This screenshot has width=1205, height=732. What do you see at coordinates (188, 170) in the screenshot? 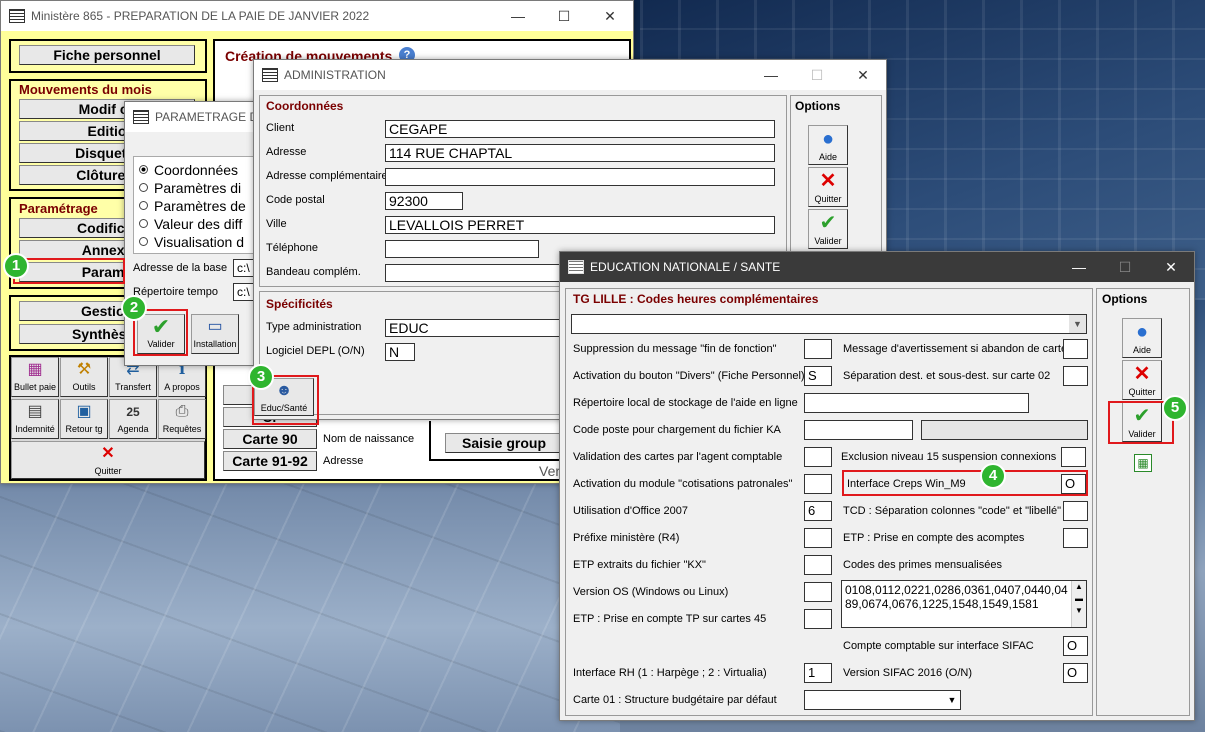
I see `radio-coordonnees: Coordonnées` at bounding box center [188, 170].